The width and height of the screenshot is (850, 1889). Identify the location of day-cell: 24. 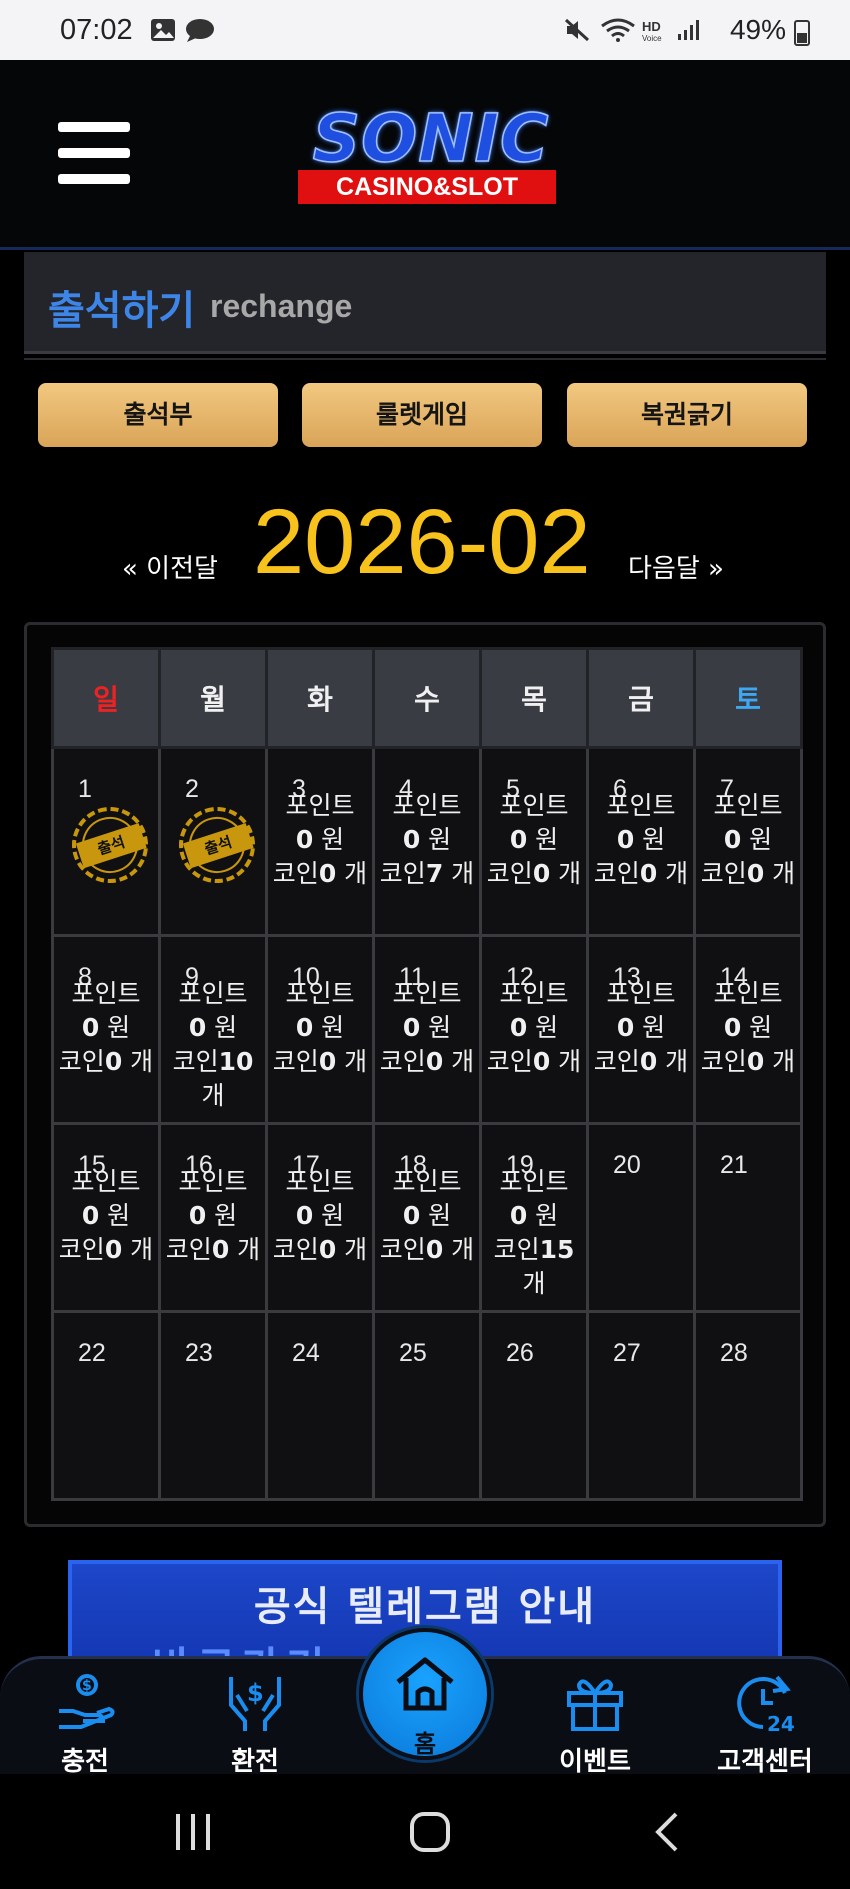
(320, 1405).